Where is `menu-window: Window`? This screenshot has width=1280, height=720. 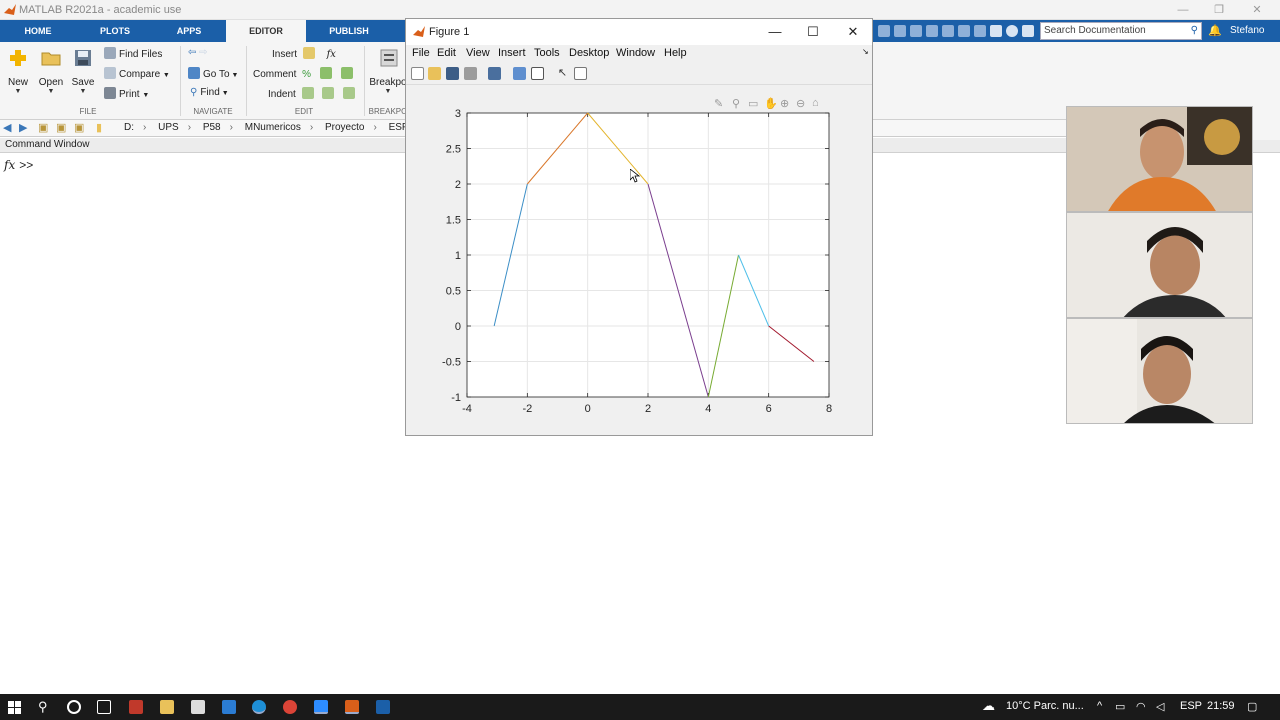 menu-window: Window is located at coordinates (635, 53).